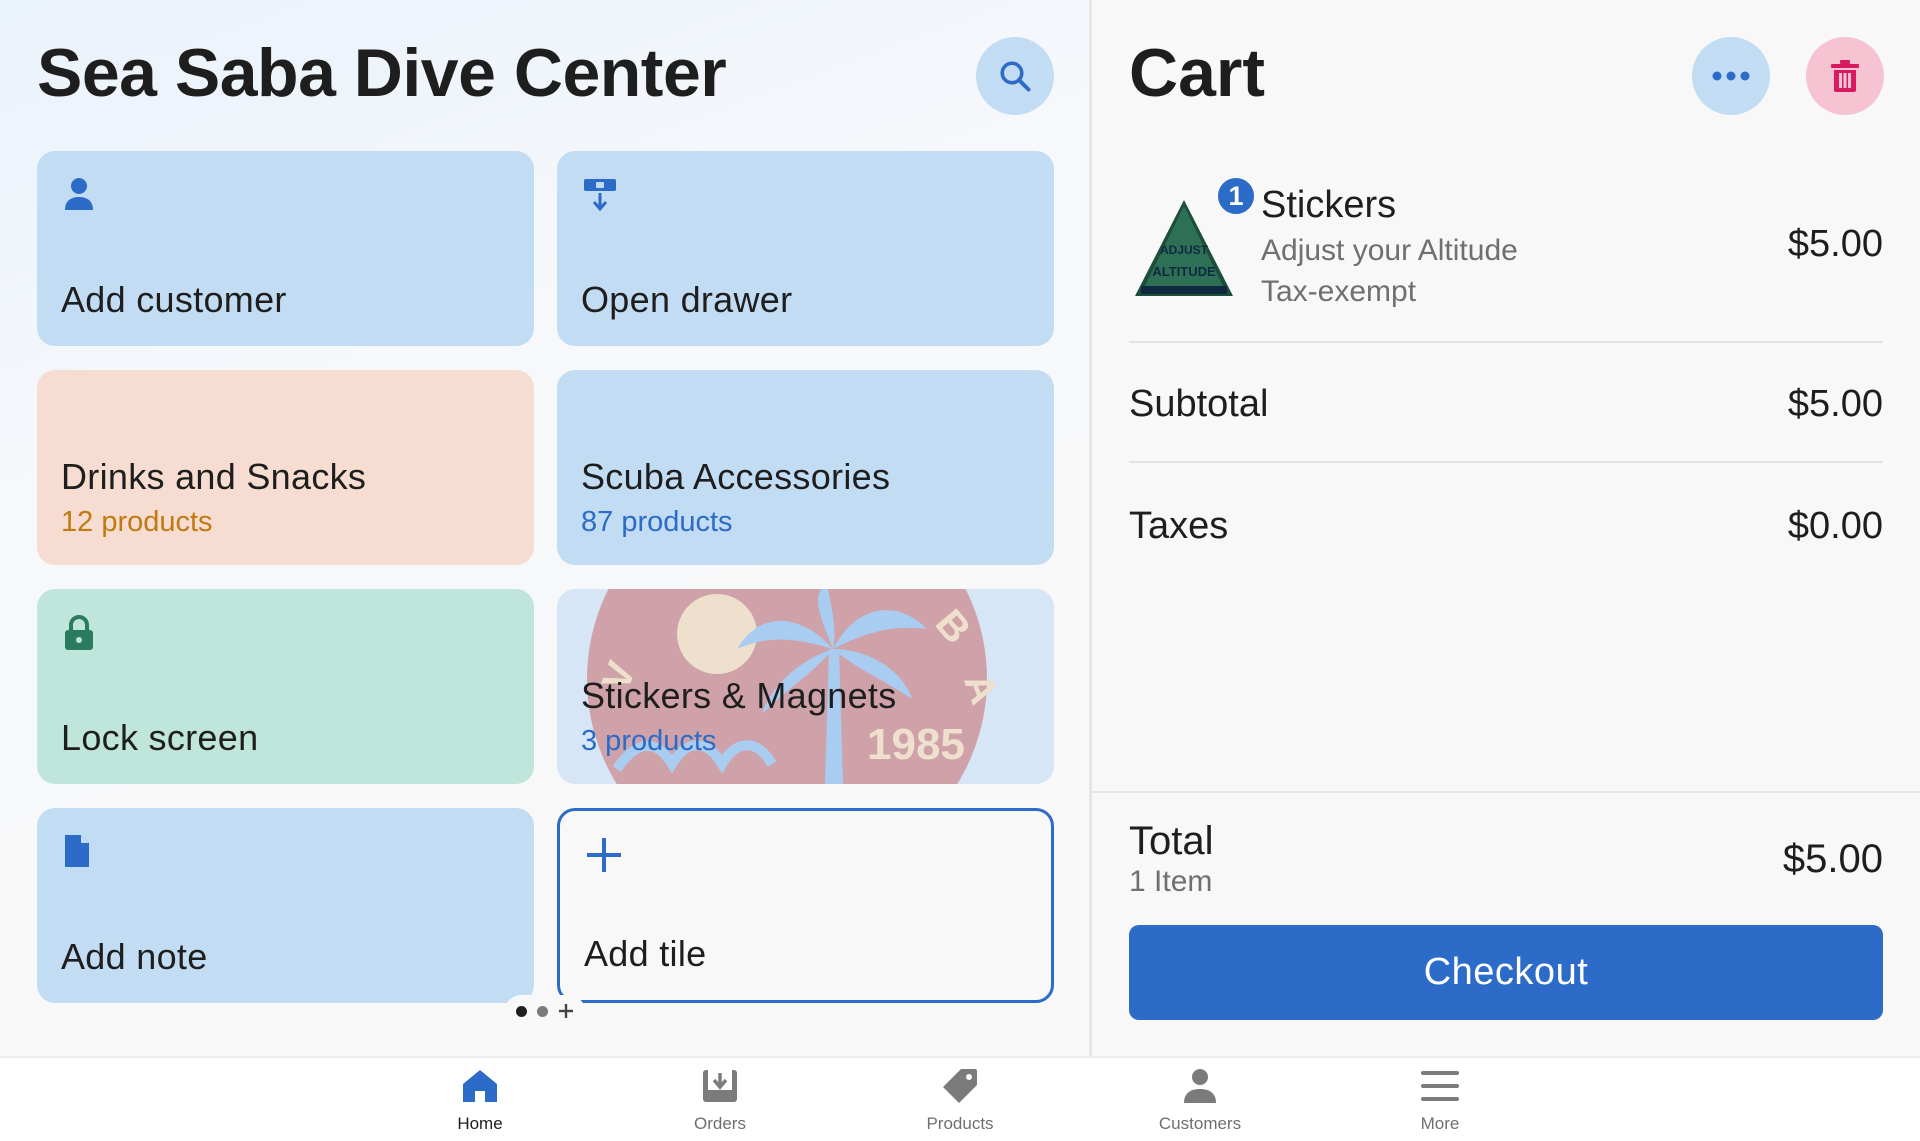 This screenshot has height=1141, width=1920. Describe the element at coordinates (1440, 1102) in the screenshot. I see `nav-item-more: More` at that location.